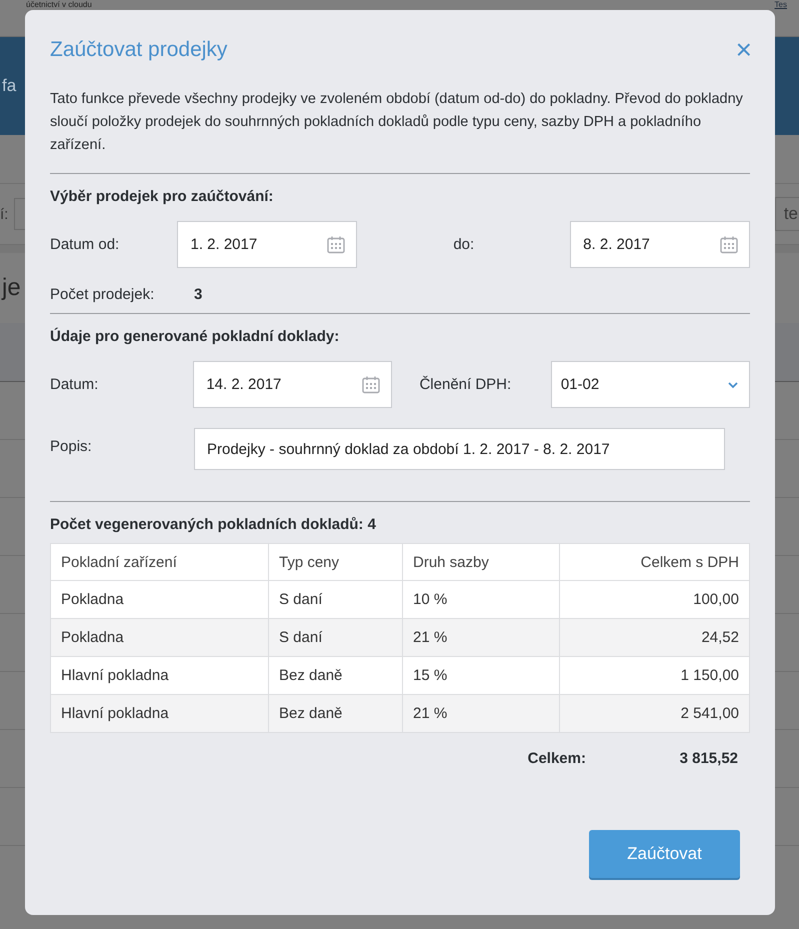 The height and width of the screenshot is (929, 799). What do you see at coordinates (733, 384) in the screenshot?
I see `chevron-down-icon` at bounding box center [733, 384].